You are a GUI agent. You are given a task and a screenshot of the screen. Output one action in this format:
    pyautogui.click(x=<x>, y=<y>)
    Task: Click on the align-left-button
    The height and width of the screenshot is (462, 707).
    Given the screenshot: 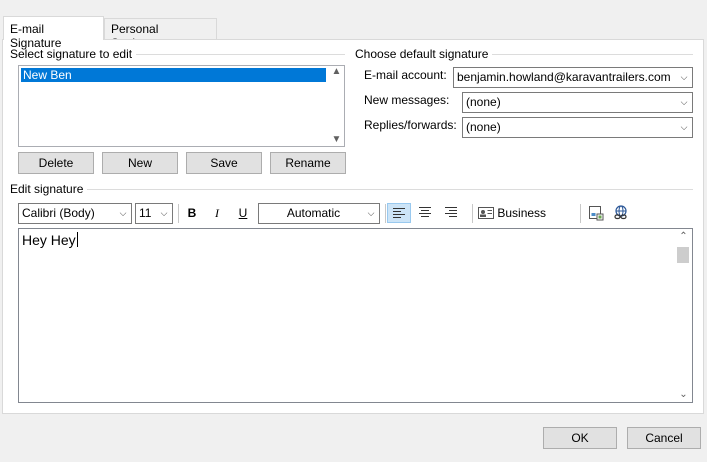 What is the action you would take?
    pyautogui.click(x=399, y=213)
    